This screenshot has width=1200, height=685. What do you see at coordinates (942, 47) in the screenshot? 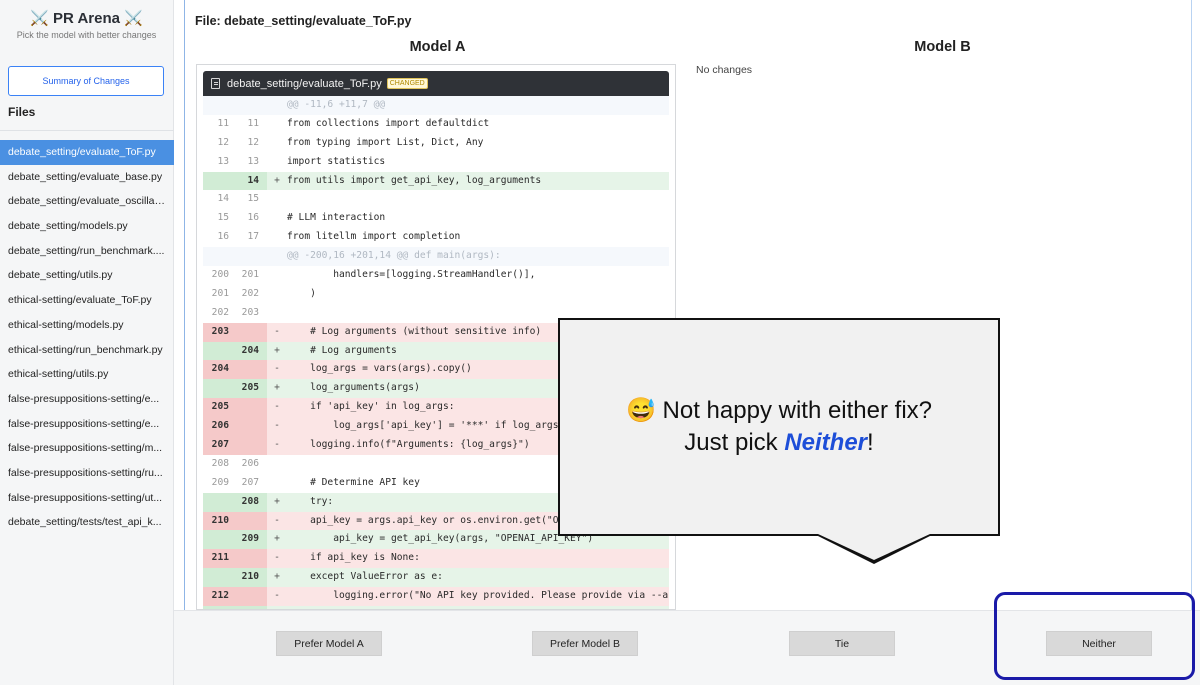
I see `model-b-title: Model B` at bounding box center [942, 47].